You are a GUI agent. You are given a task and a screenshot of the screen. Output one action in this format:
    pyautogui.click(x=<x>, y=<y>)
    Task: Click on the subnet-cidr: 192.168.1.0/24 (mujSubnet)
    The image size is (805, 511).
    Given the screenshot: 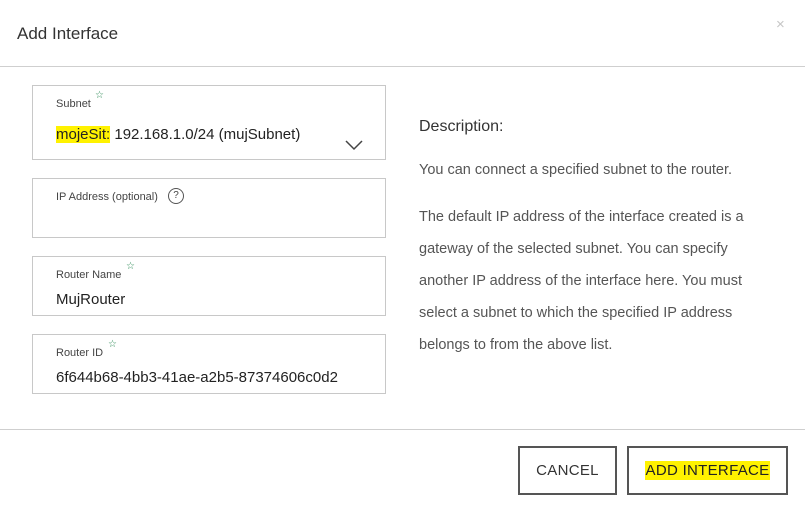 What is the action you would take?
    pyautogui.click(x=205, y=134)
    